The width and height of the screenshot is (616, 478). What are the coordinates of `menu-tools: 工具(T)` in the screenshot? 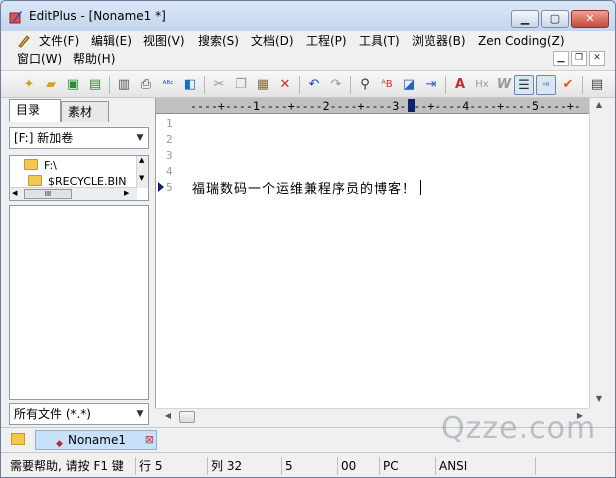 It's located at (379, 41).